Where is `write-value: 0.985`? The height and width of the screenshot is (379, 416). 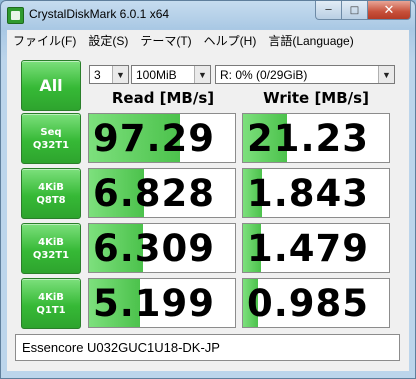 write-value: 0.985 is located at coordinates (308, 303).